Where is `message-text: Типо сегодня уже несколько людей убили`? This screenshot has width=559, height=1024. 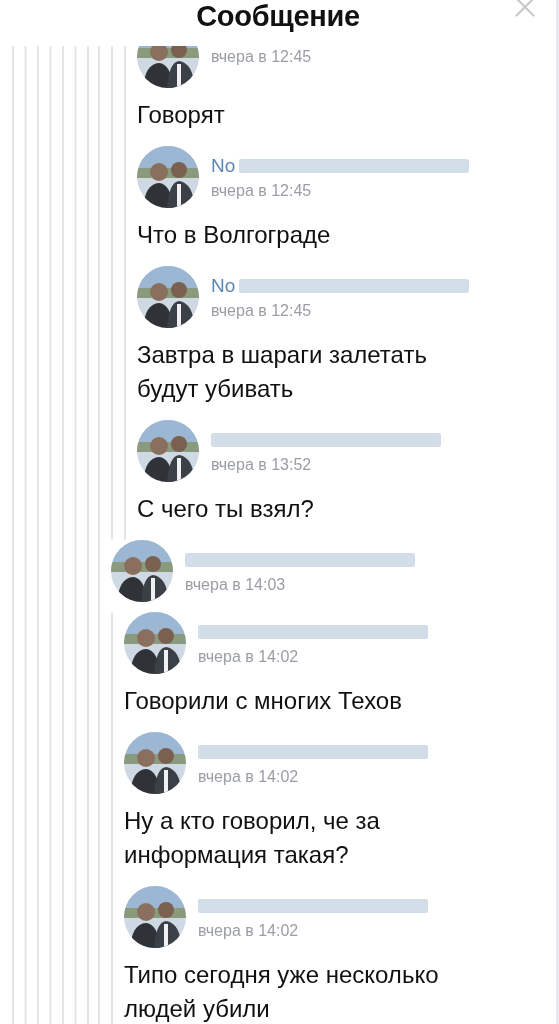
message-text: Типо сегодня уже несколько людей убили is located at coordinates (282, 992).